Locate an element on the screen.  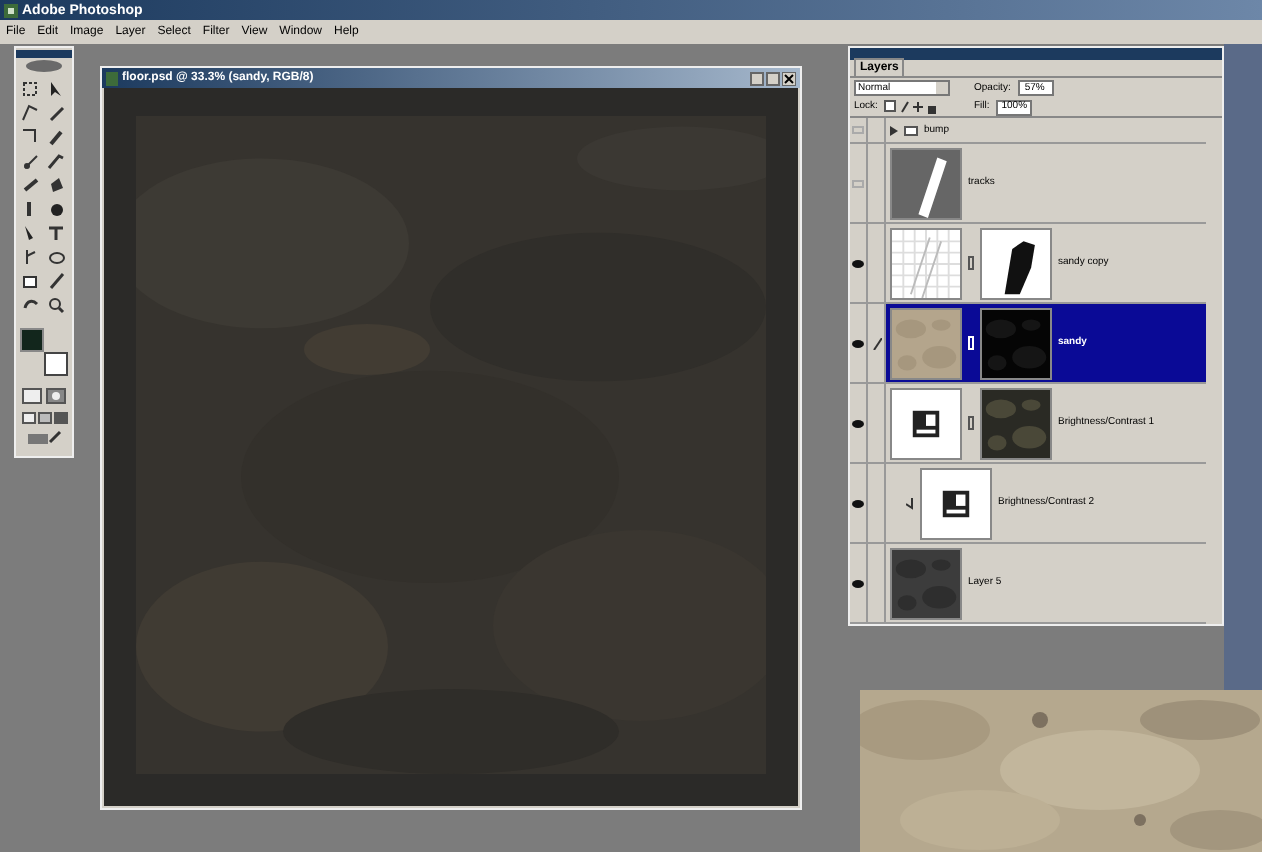
quick-mask-icon is located at coordinates (56, 396).